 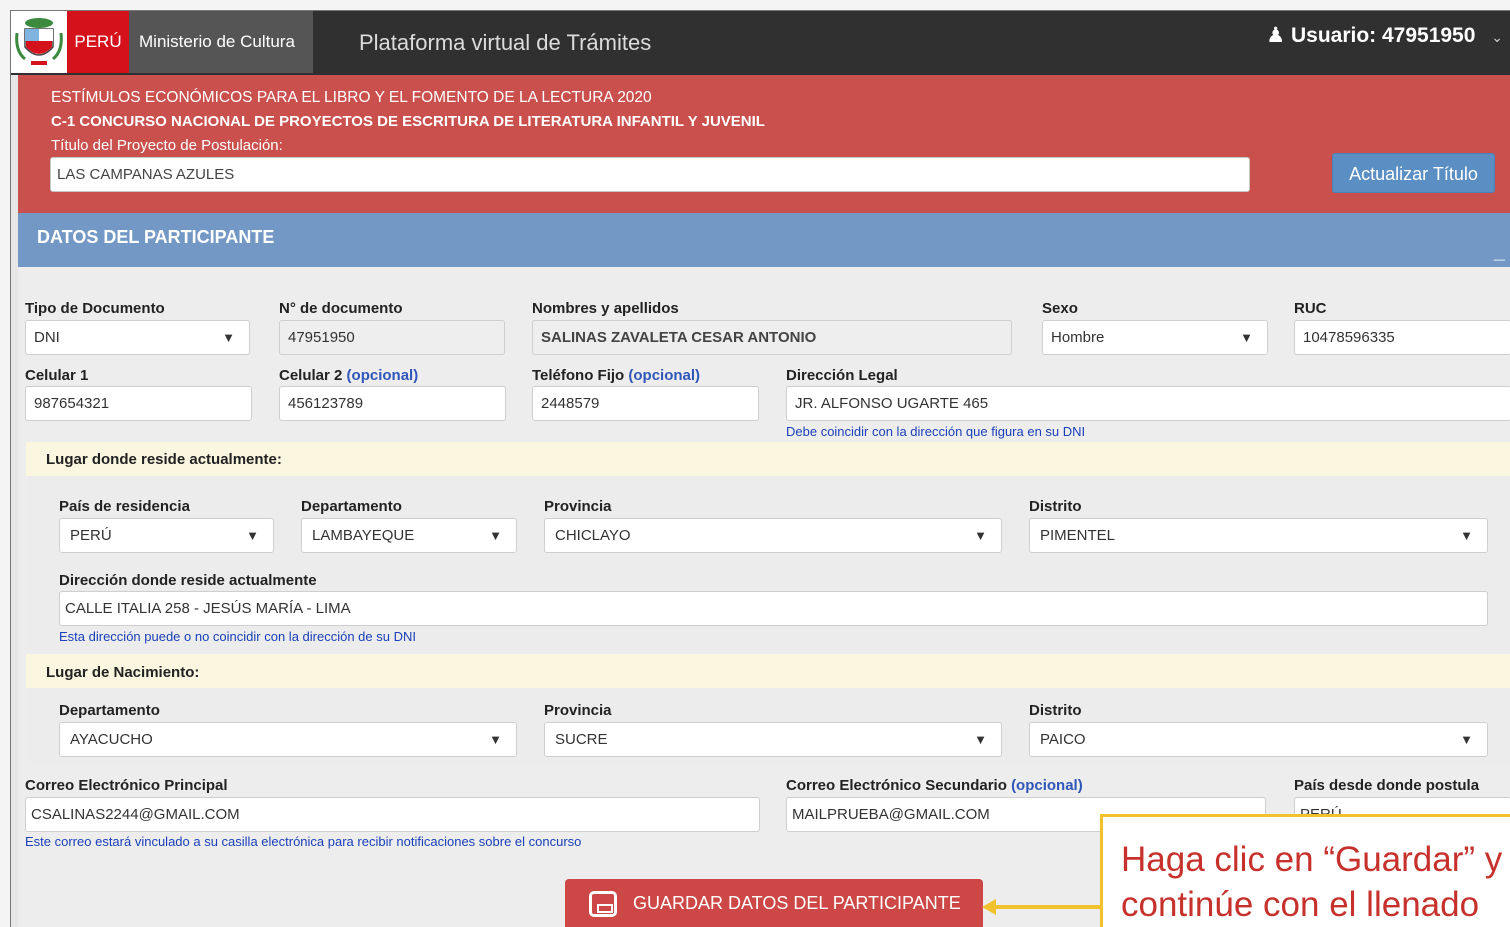 I want to click on residence-dept-select: LAMBAYEQUE ▼, so click(x=409, y=535).